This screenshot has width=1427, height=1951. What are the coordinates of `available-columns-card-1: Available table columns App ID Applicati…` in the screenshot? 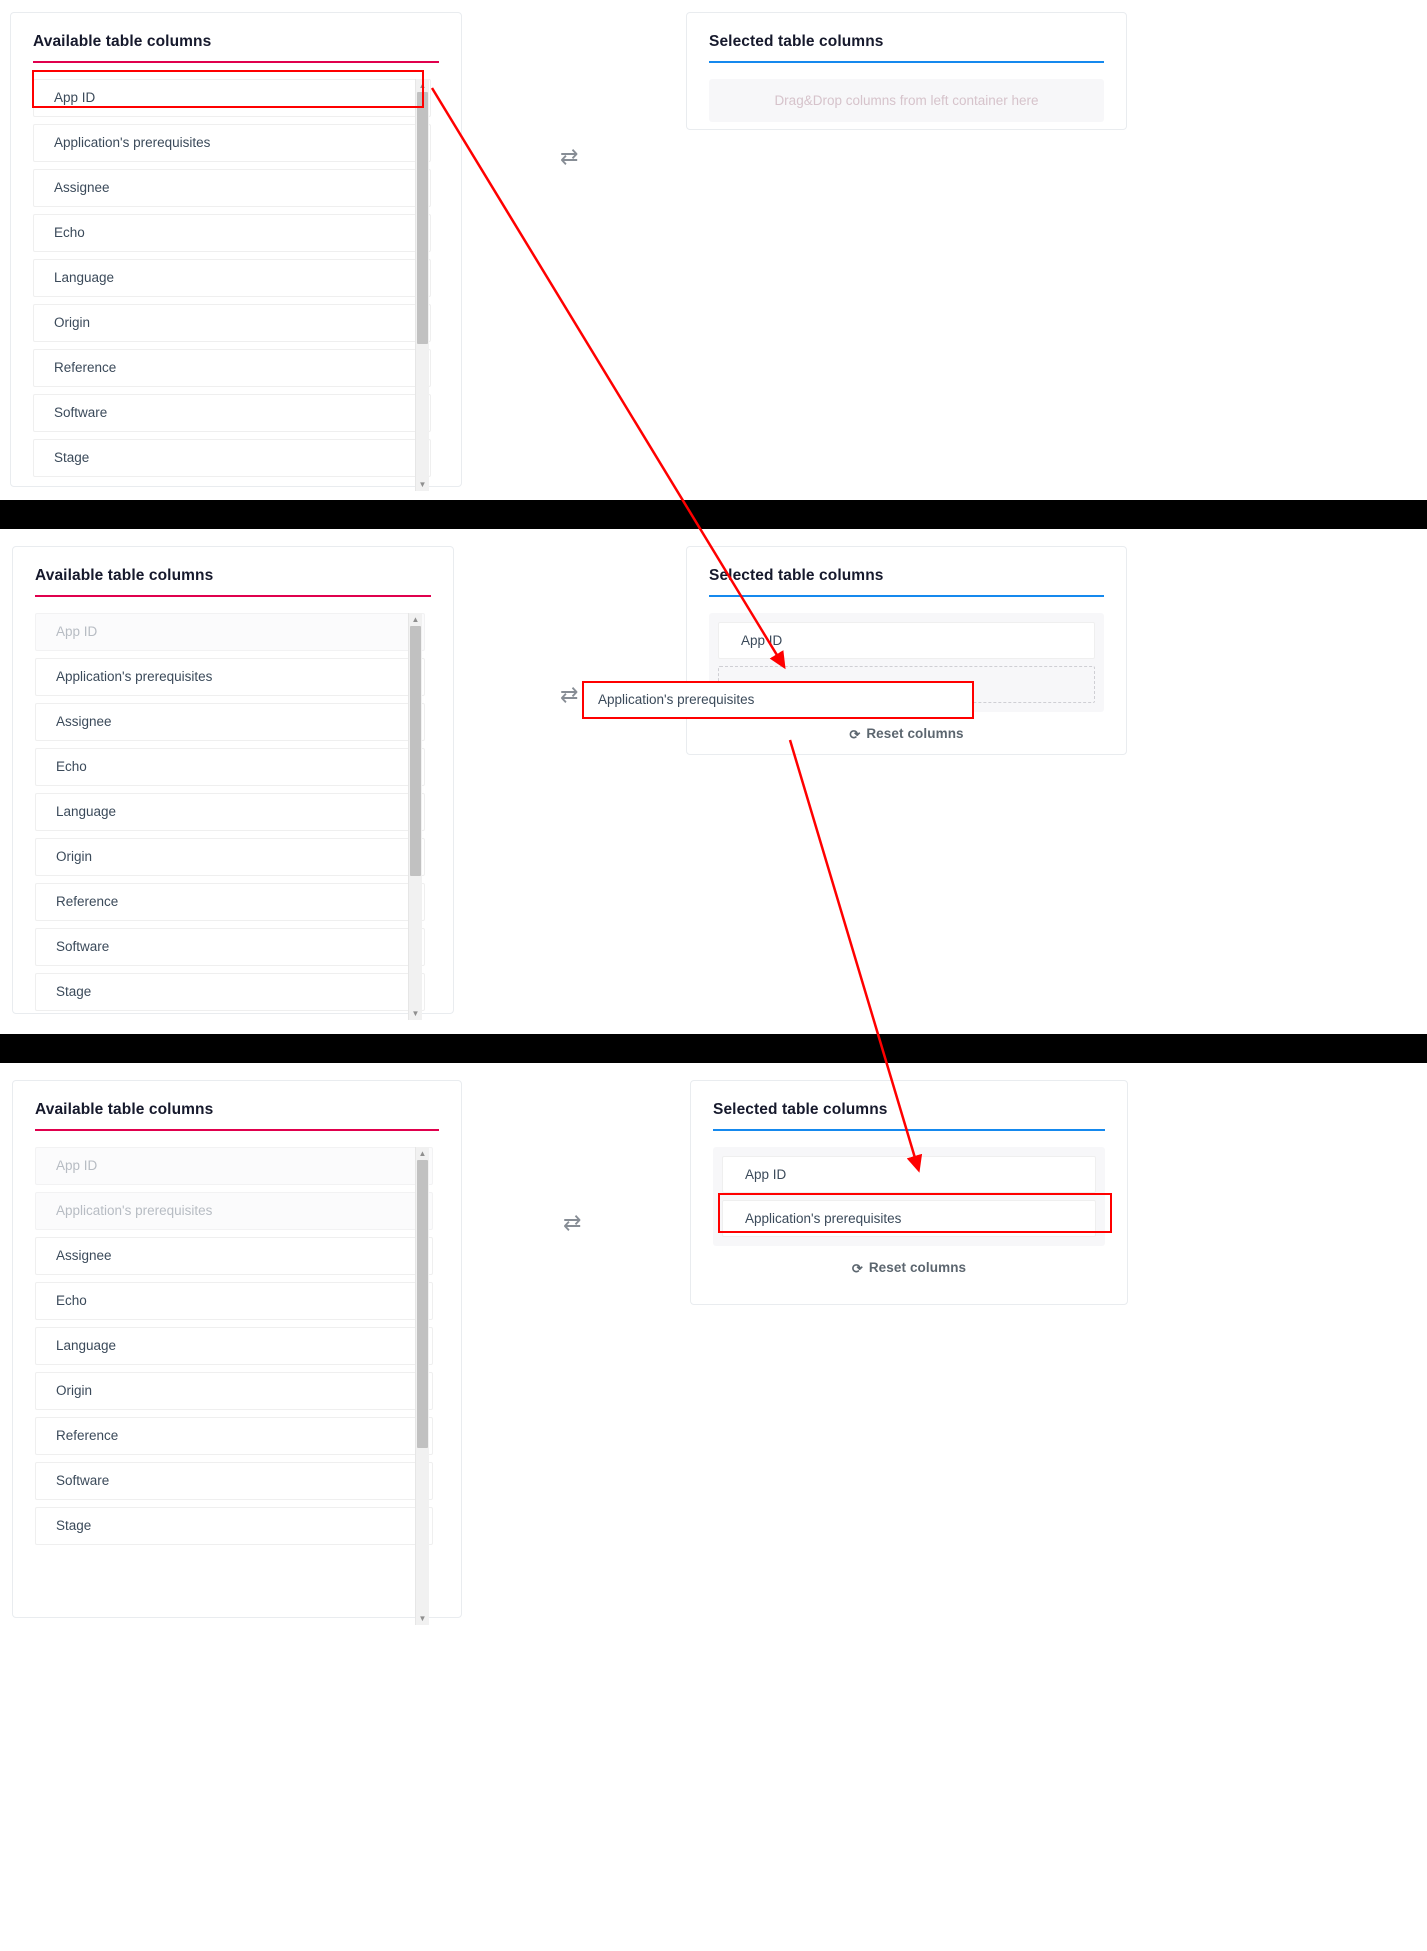 It's located at (236, 251).